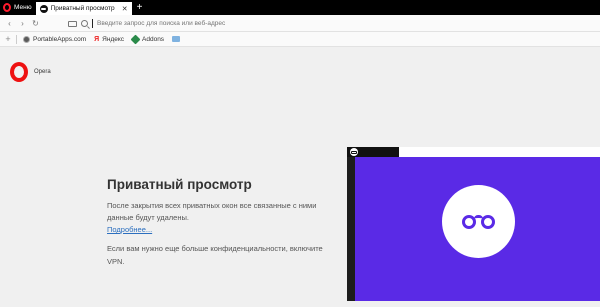 This screenshot has width=600, height=307. What do you see at coordinates (8, 39) in the screenshot?
I see `add-bookmark-button: +` at bounding box center [8, 39].